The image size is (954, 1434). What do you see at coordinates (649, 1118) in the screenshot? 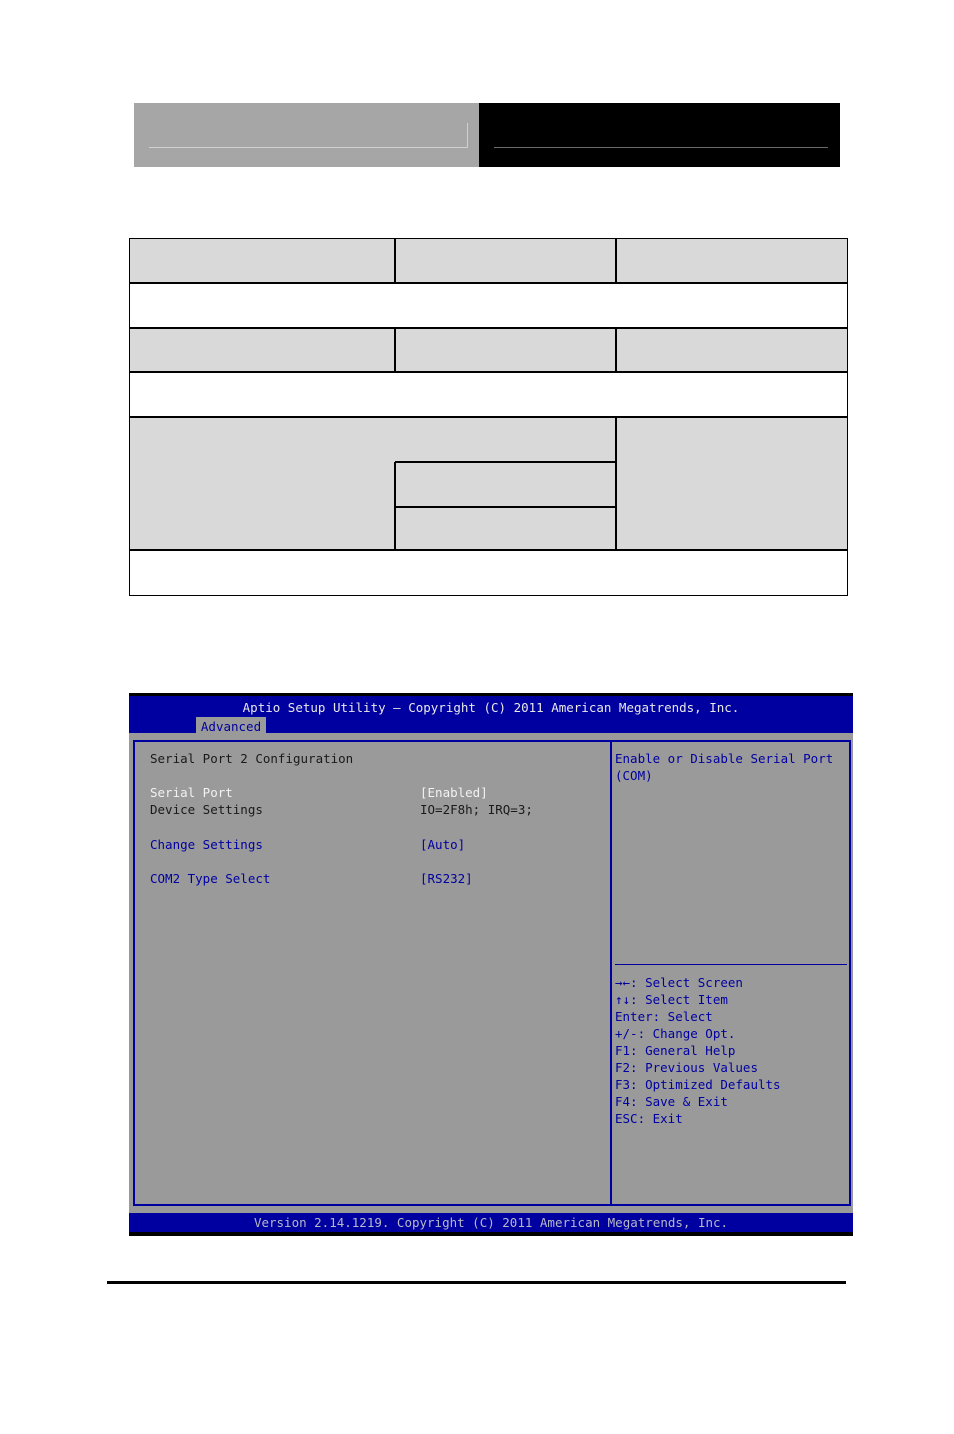
I see `key-help-esc: ESC: Exit` at bounding box center [649, 1118].